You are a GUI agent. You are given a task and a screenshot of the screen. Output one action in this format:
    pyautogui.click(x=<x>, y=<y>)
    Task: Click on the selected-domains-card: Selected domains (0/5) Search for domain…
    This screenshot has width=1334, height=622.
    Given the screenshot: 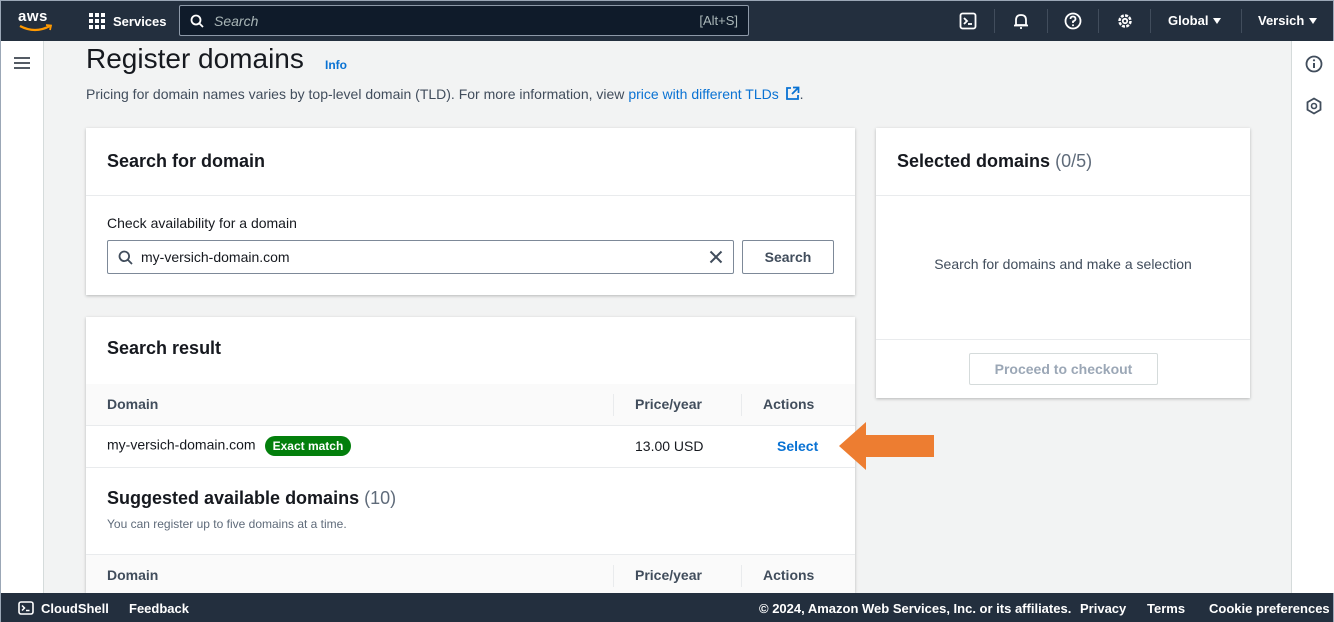 What is the action you would take?
    pyautogui.click(x=1063, y=263)
    